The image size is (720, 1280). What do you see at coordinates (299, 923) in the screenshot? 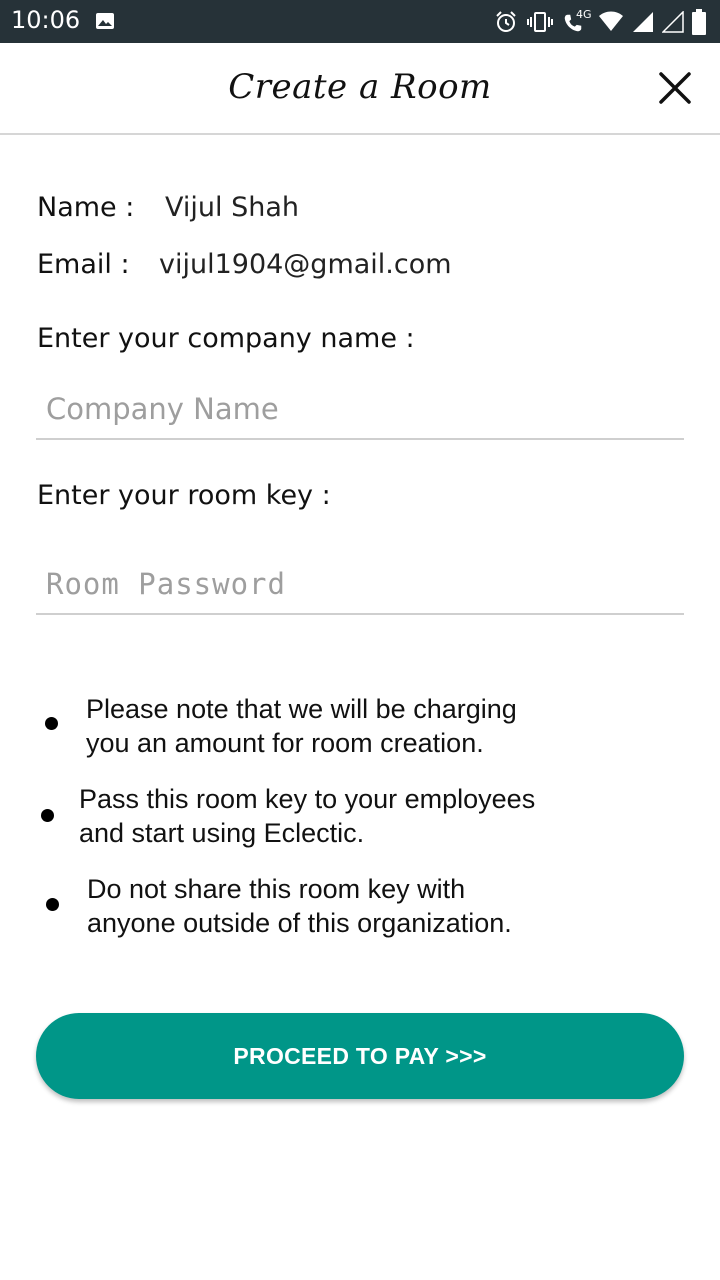
I see `note-line: anyone outside of this organization.` at bounding box center [299, 923].